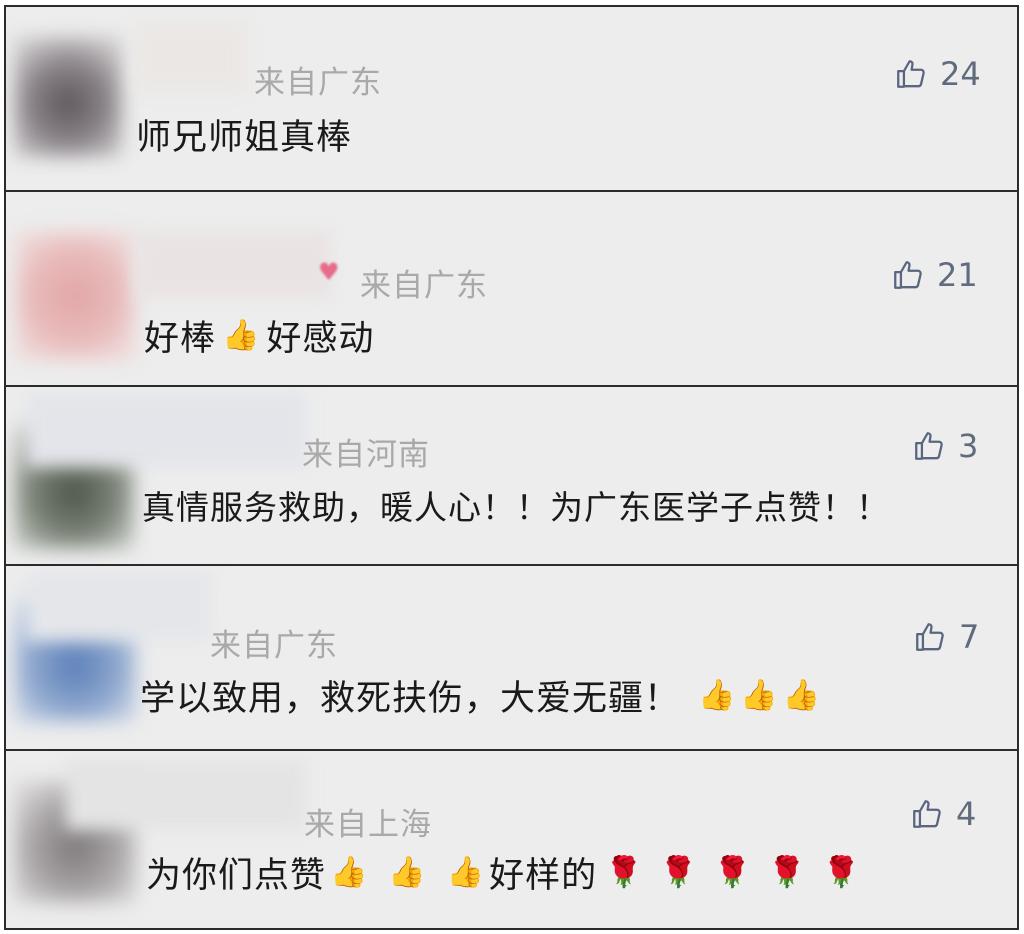  Describe the element at coordinates (969, 637) in the screenshot. I see `like-count: 7` at that location.